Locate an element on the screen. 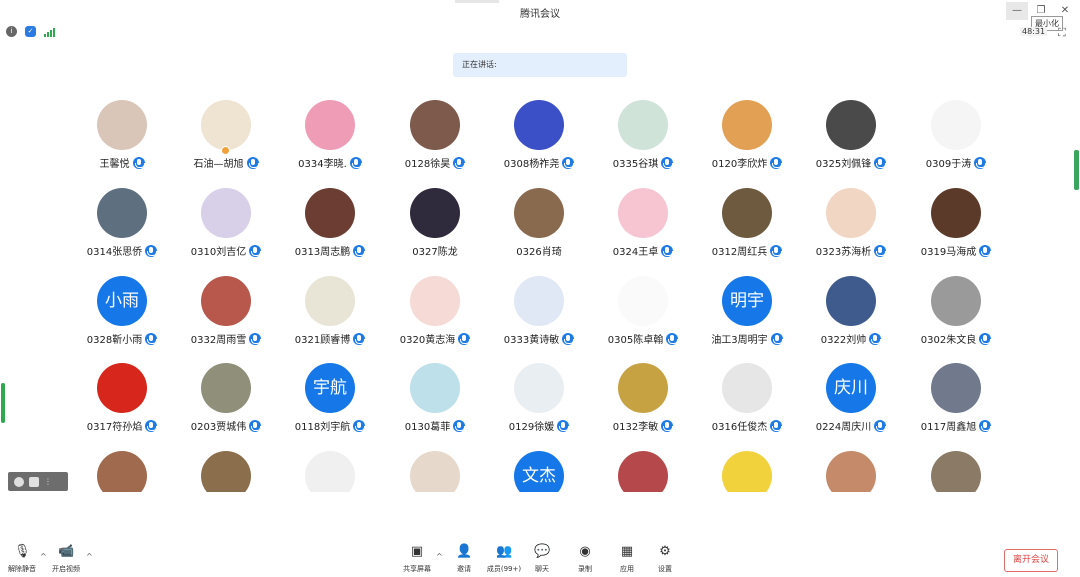 This screenshot has width=1080, height=577. participant-tile: 0305陈卓翰 is located at coordinates (643, 315).